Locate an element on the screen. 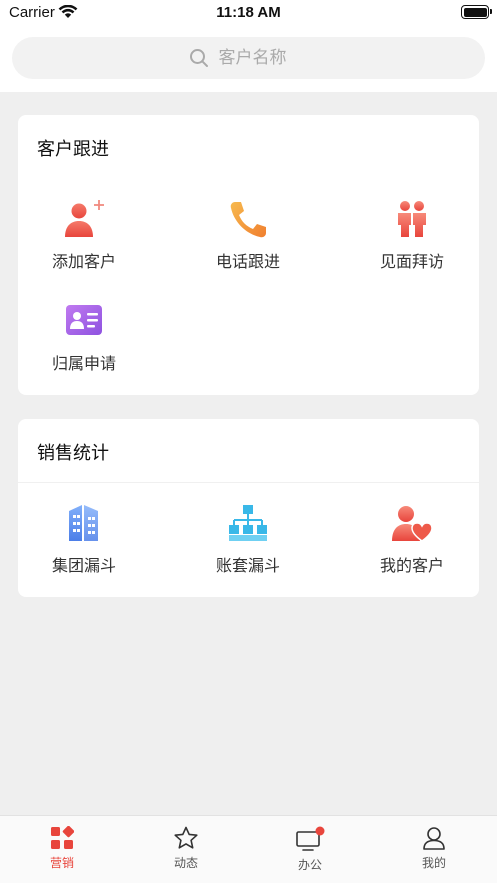  user-icon is located at coordinates (434, 838).